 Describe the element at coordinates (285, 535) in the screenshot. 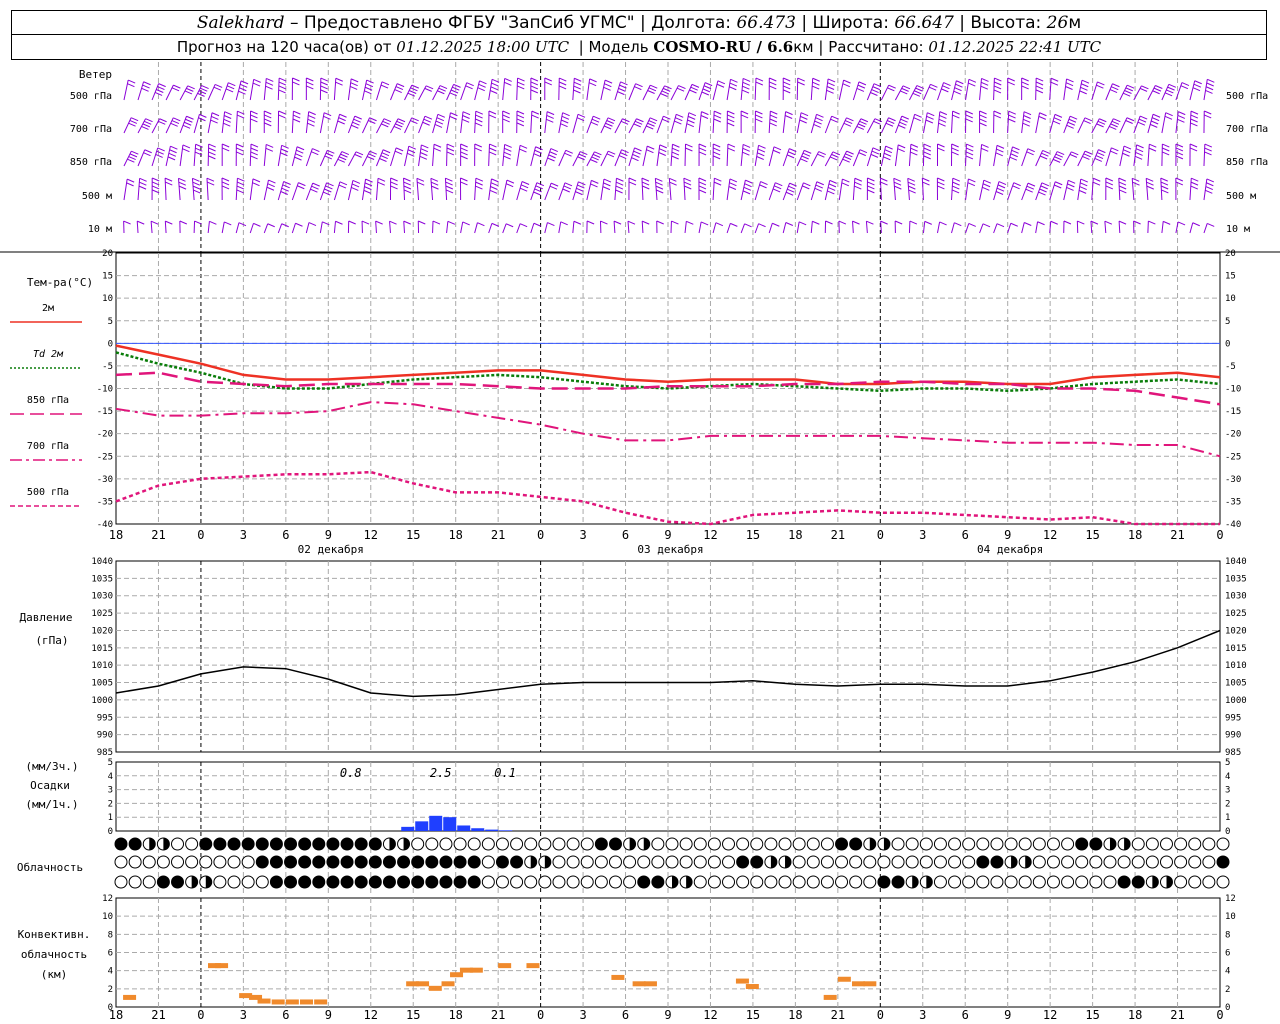

I see `time-tick-label: 6` at that location.